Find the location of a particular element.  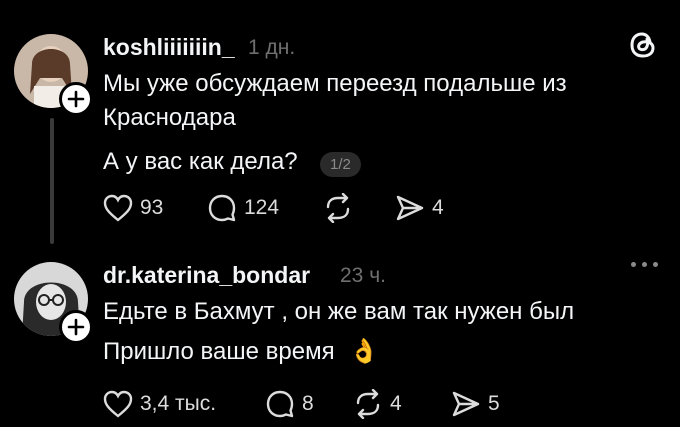

reply-count: 8 is located at coordinates (308, 403).